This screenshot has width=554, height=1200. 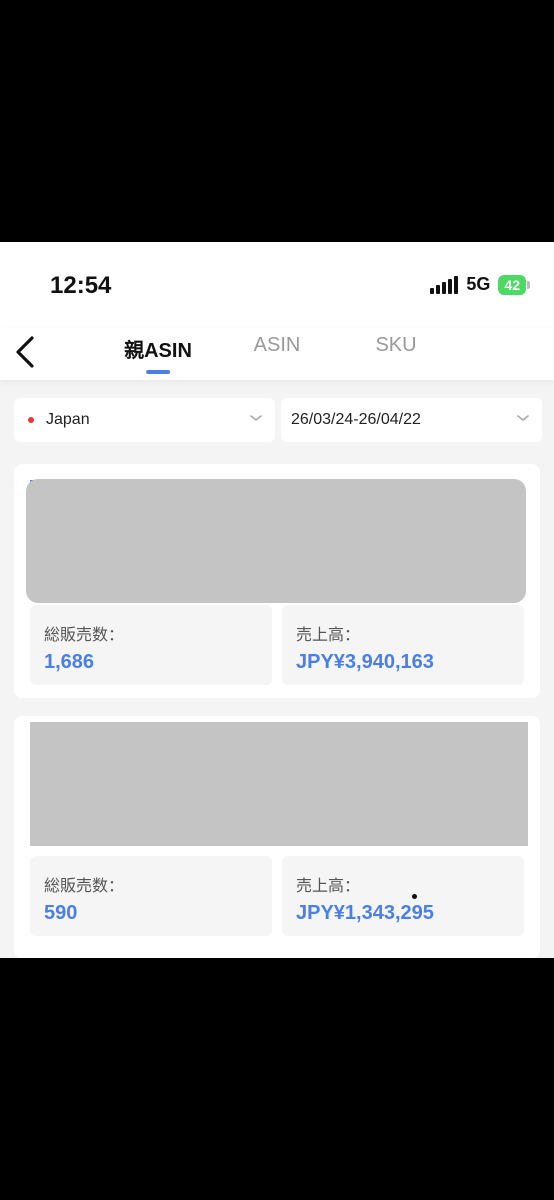 I want to click on country-value: Japan, so click(x=68, y=419).